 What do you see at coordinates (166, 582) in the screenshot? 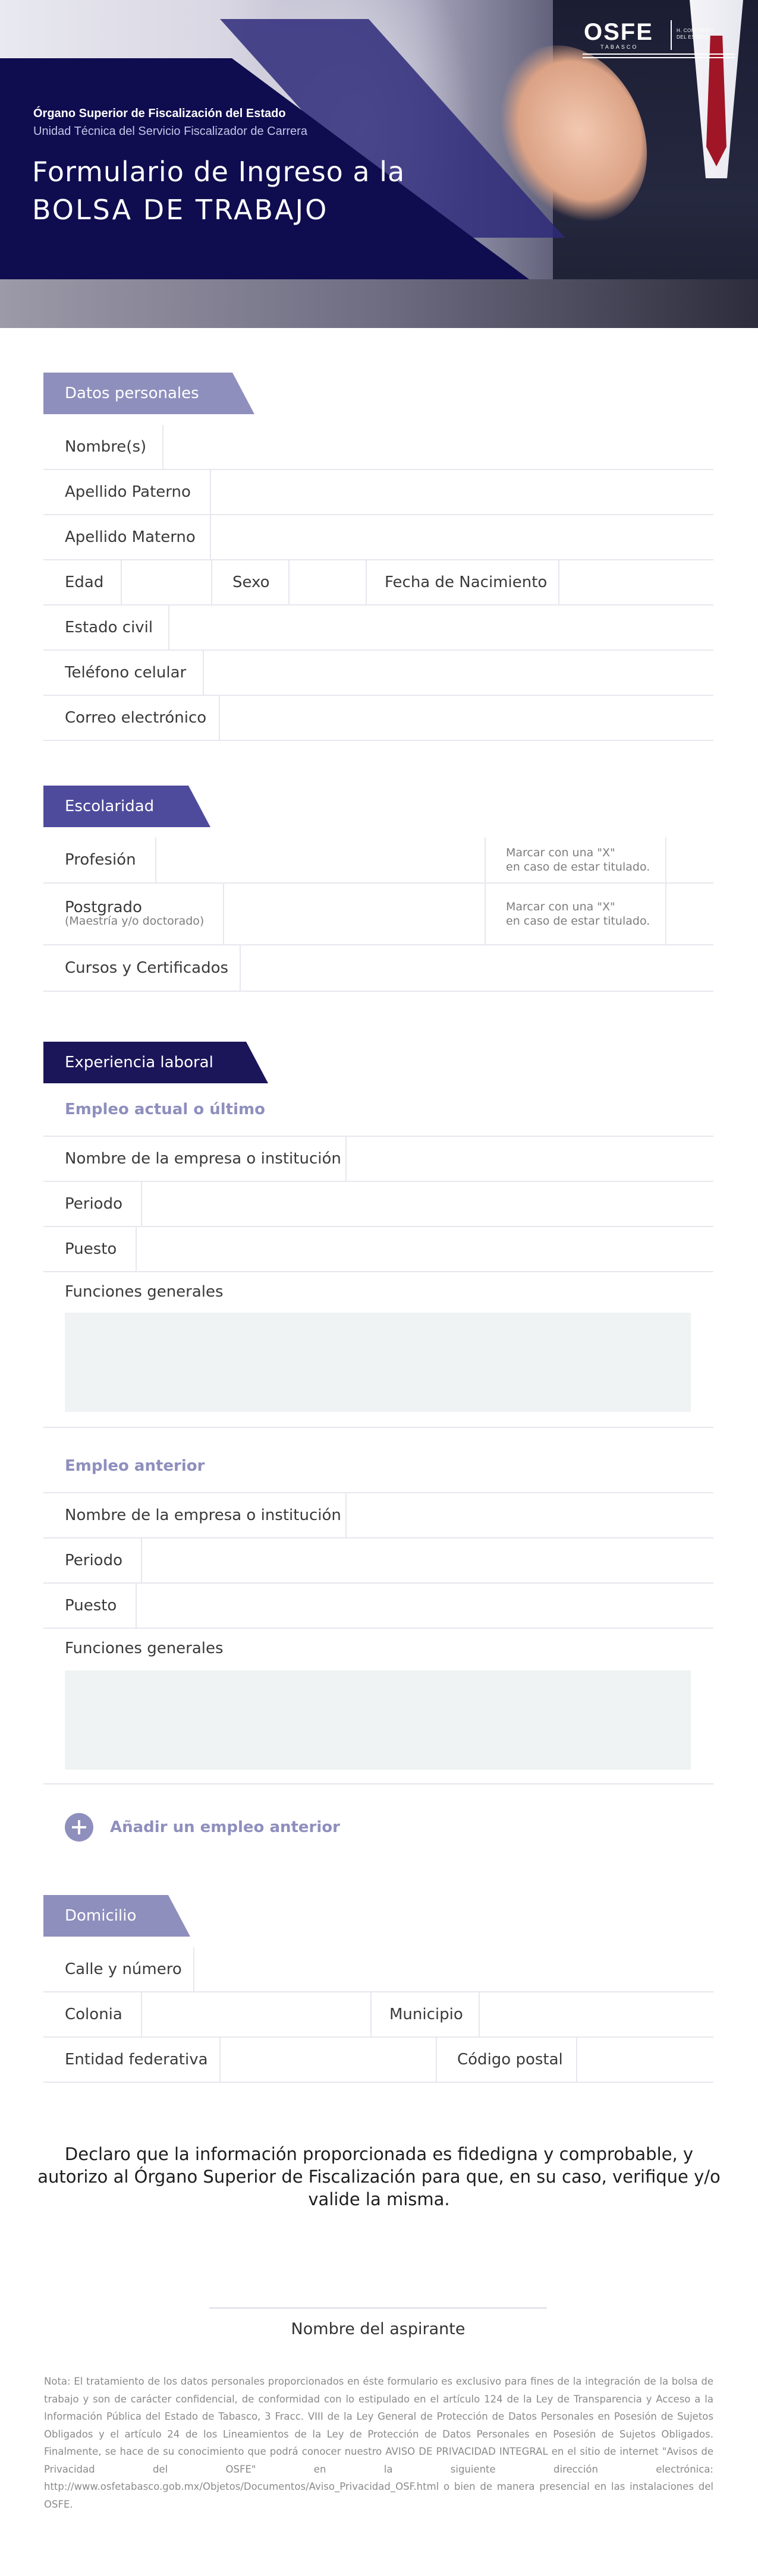
I see `input-edad` at bounding box center [166, 582].